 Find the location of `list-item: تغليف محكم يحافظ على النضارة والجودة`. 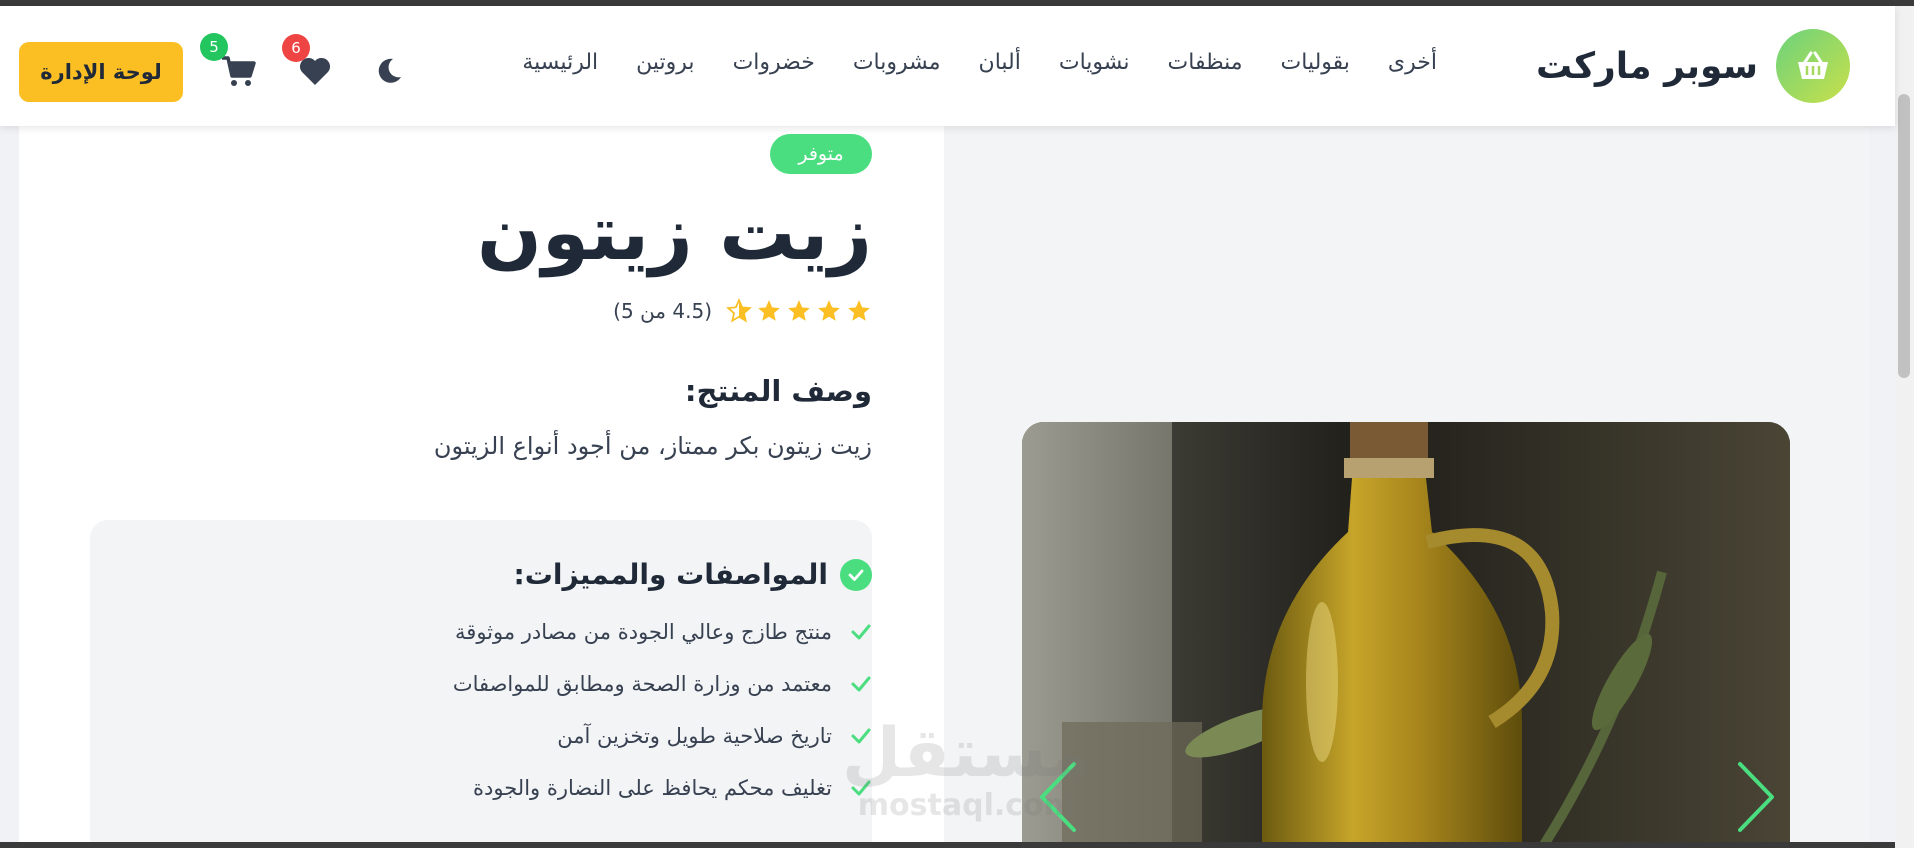

list-item: تغليف محكم يحافظ على النضارة والجودة is located at coordinates (672, 788).